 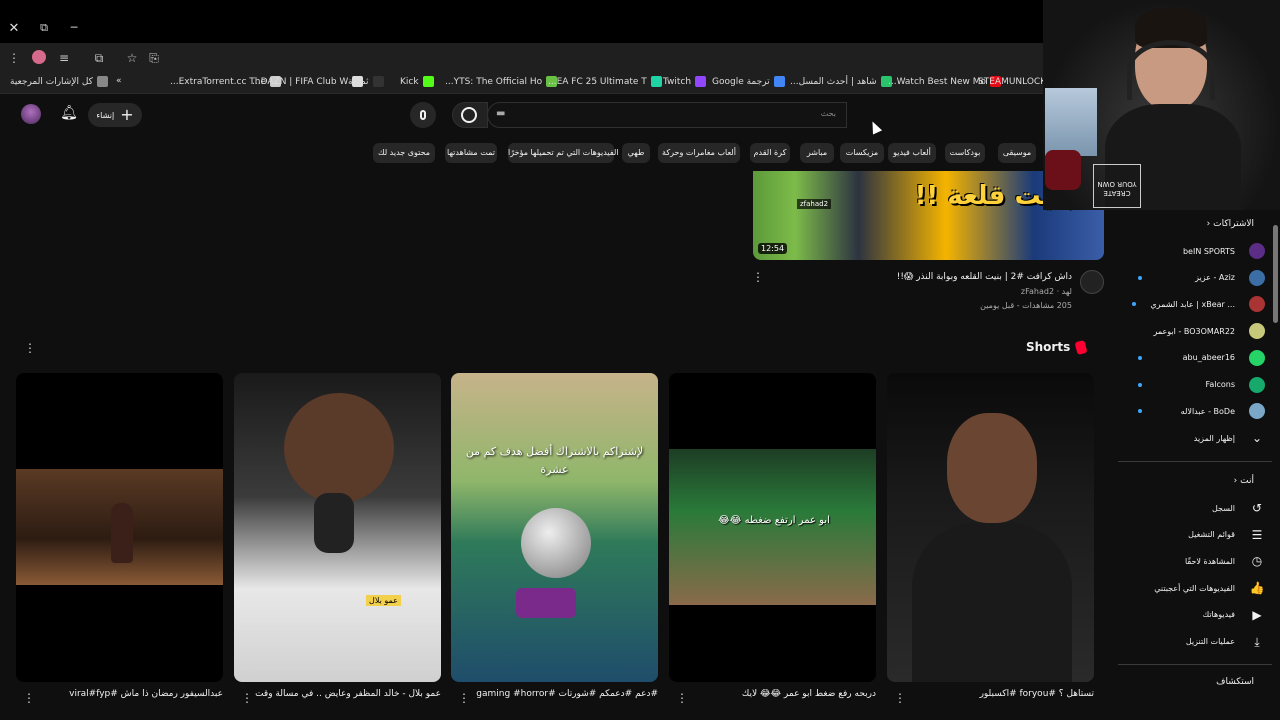 What do you see at coordinates (44, 28) in the screenshot?
I see `restore-window-button: ⧉` at bounding box center [44, 28].